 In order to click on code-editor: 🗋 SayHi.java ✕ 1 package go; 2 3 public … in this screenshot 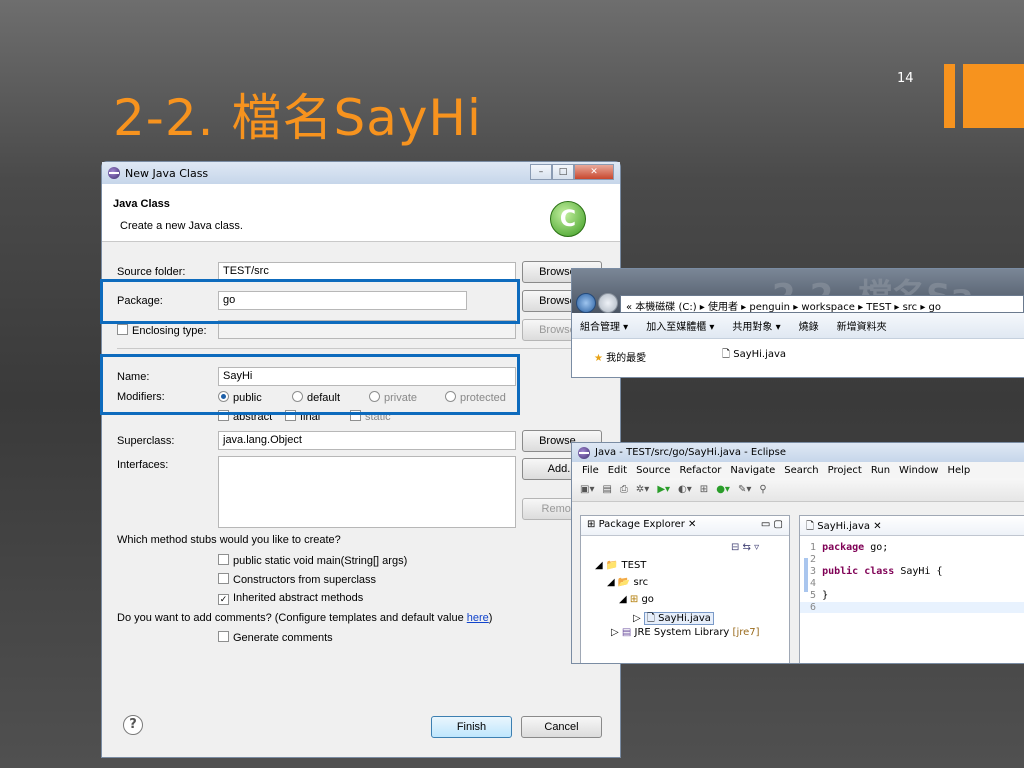, I will do `click(911, 589)`.